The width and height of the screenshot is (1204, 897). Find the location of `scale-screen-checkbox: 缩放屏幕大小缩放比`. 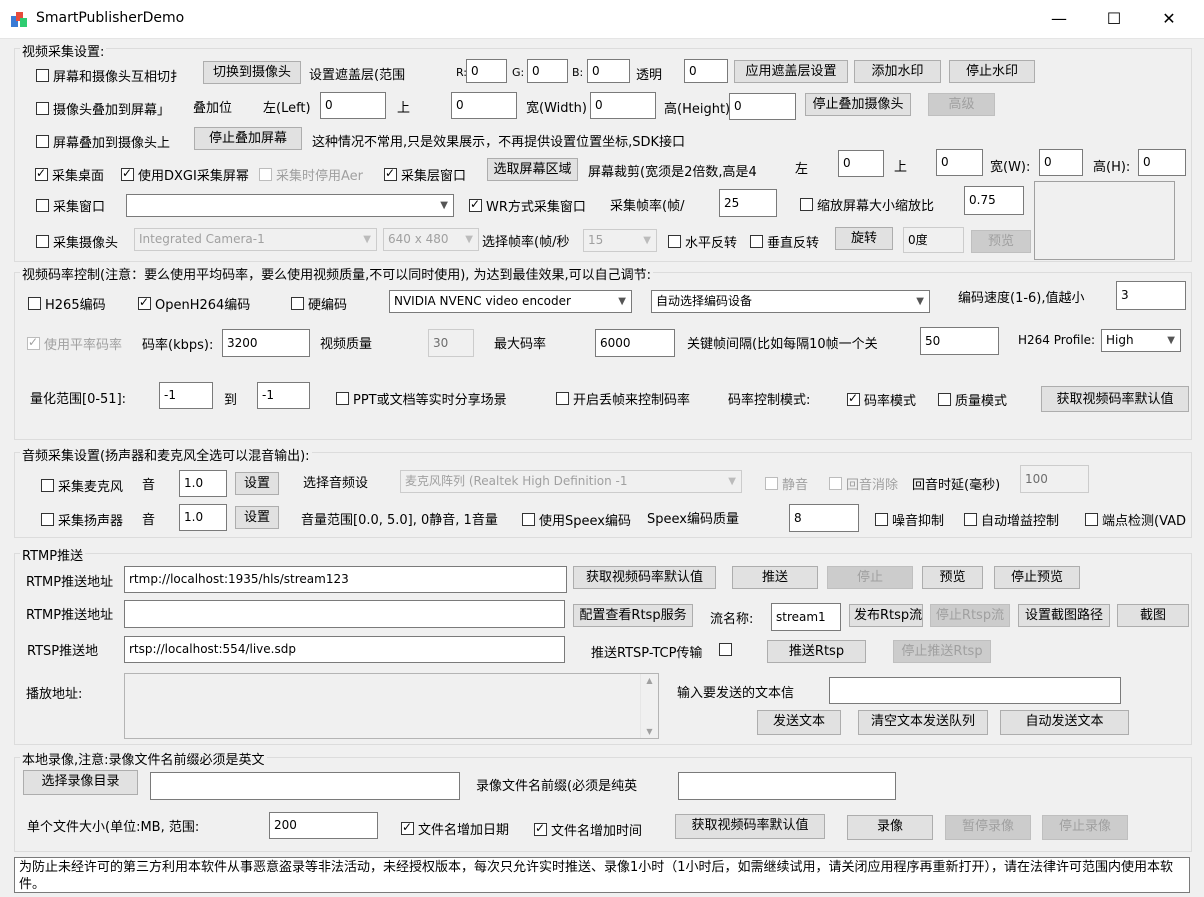

scale-screen-checkbox: 缩放屏幕大小缩放比 is located at coordinates (867, 204).